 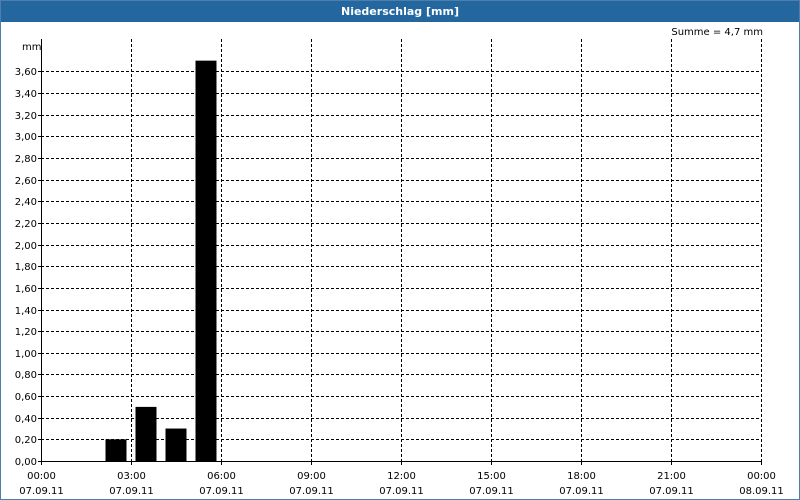 I want to click on x-tick-time-label: 12:00, so click(x=401, y=476).